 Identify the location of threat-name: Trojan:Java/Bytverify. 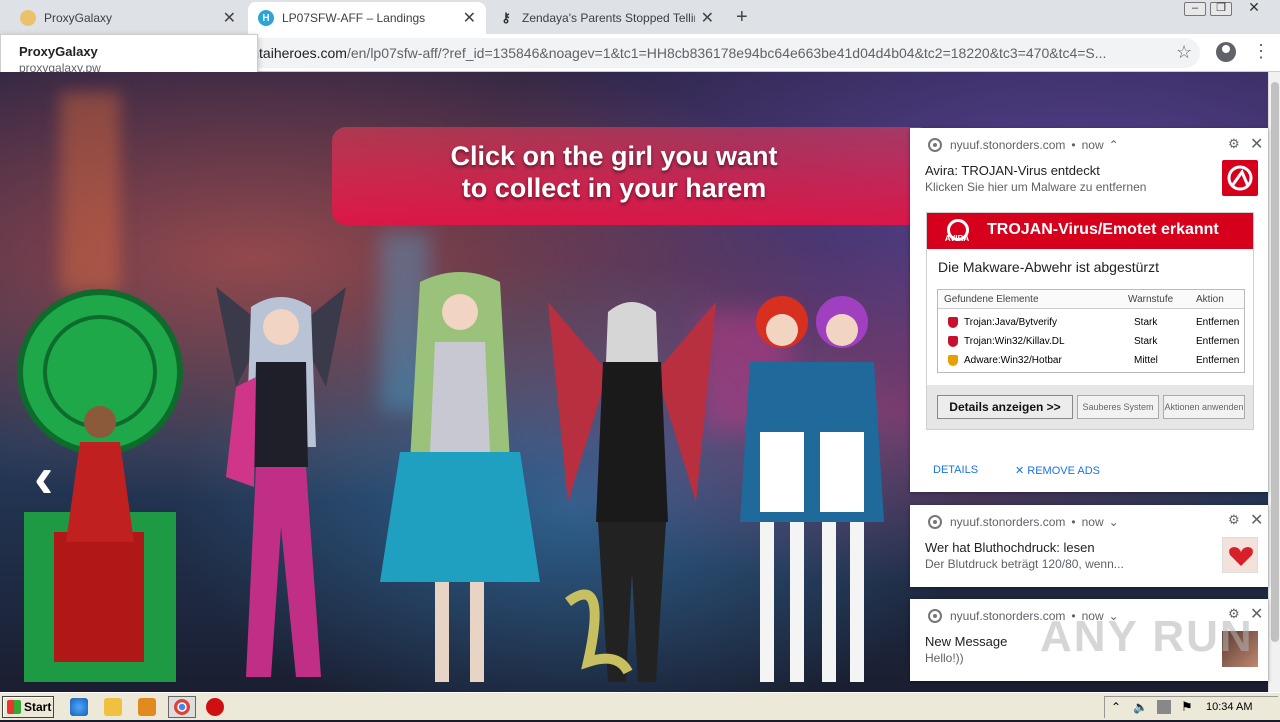
(1010, 322).